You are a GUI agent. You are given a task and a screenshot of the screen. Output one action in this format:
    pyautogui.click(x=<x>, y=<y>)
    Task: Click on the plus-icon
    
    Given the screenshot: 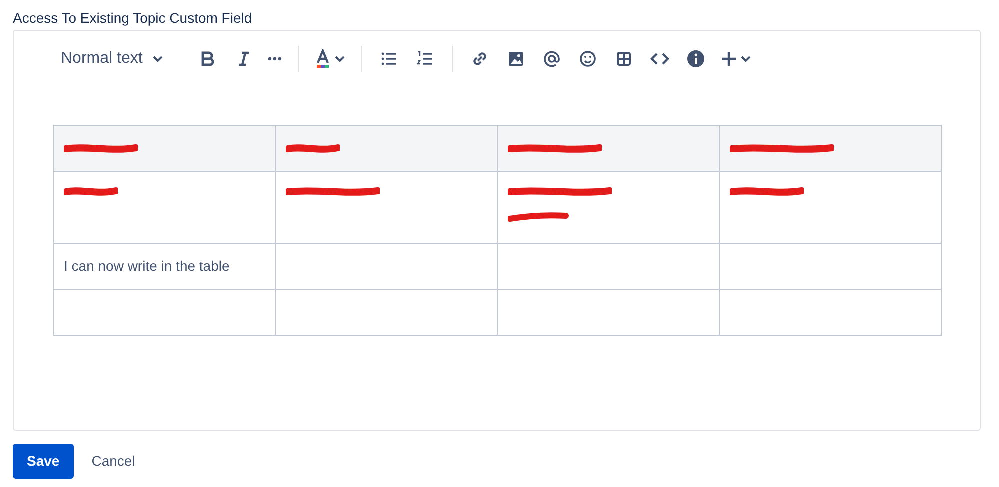 What is the action you would take?
    pyautogui.click(x=728, y=59)
    